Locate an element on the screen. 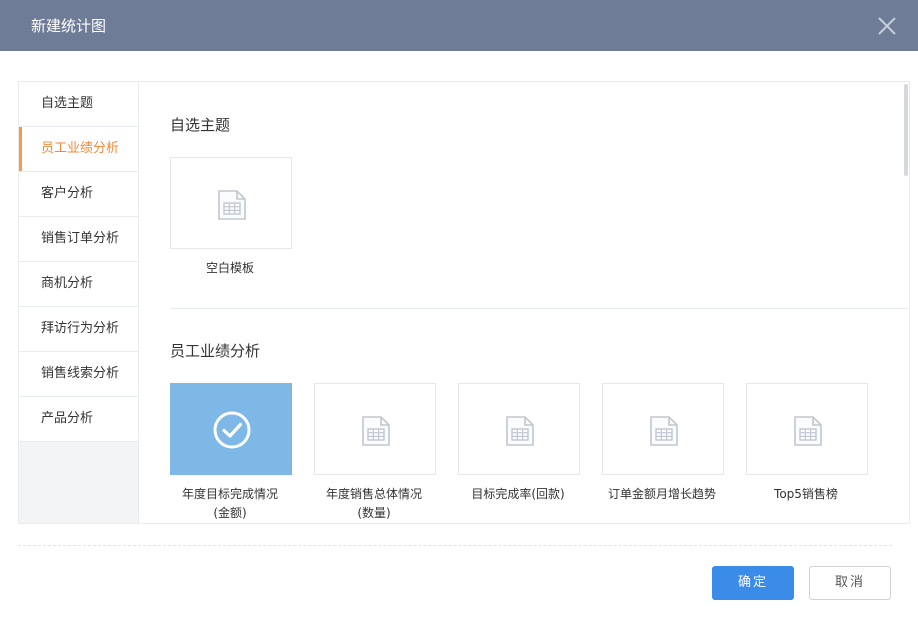 The height and width of the screenshot is (628, 918). sidebar-item-label: 自选主题 is located at coordinates (67, 103).